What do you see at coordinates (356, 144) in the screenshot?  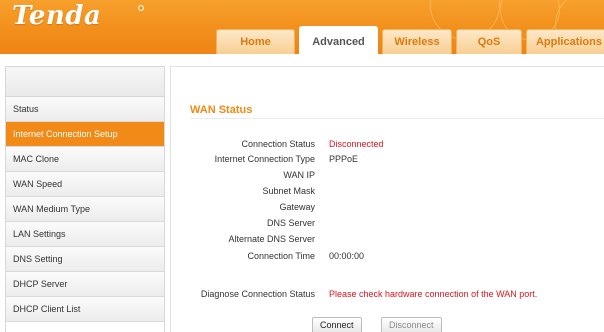 I see `status-value: Disconnected` at bounding box center [356, 144].